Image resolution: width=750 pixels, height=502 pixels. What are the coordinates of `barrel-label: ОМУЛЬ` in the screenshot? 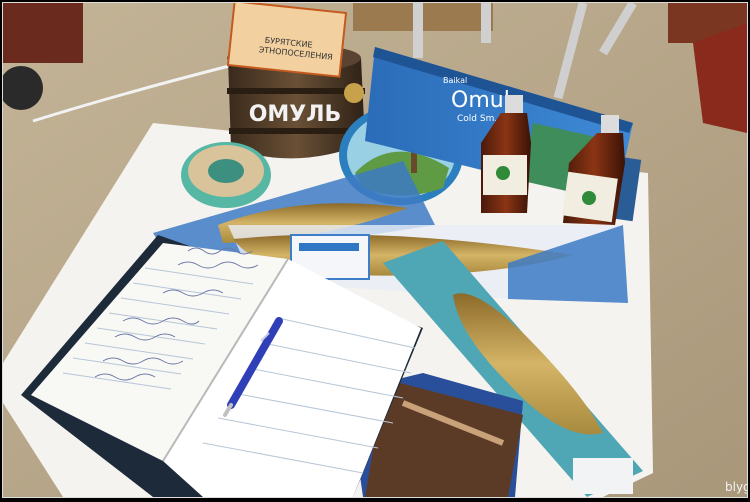 It's located at (295, 114).